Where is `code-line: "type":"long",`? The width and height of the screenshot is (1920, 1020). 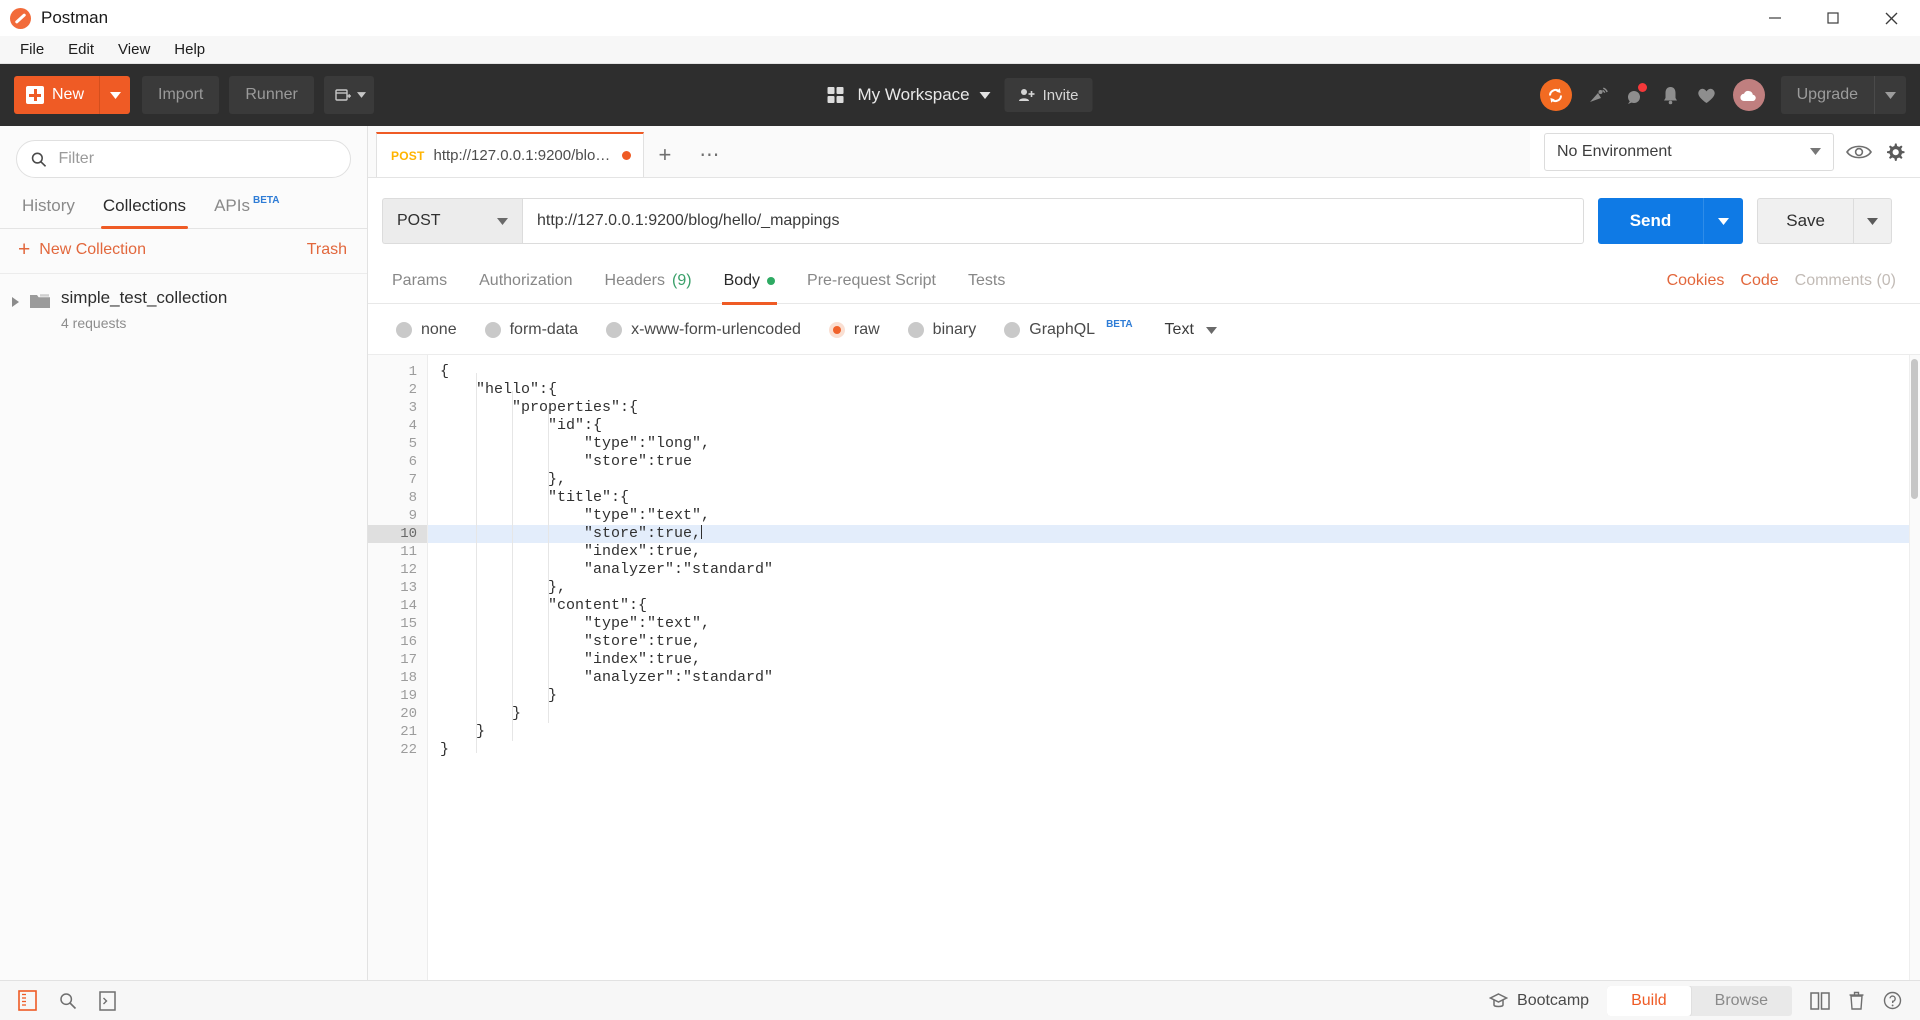
code-line: "type":"long", is located at coordinates (1174, 444).